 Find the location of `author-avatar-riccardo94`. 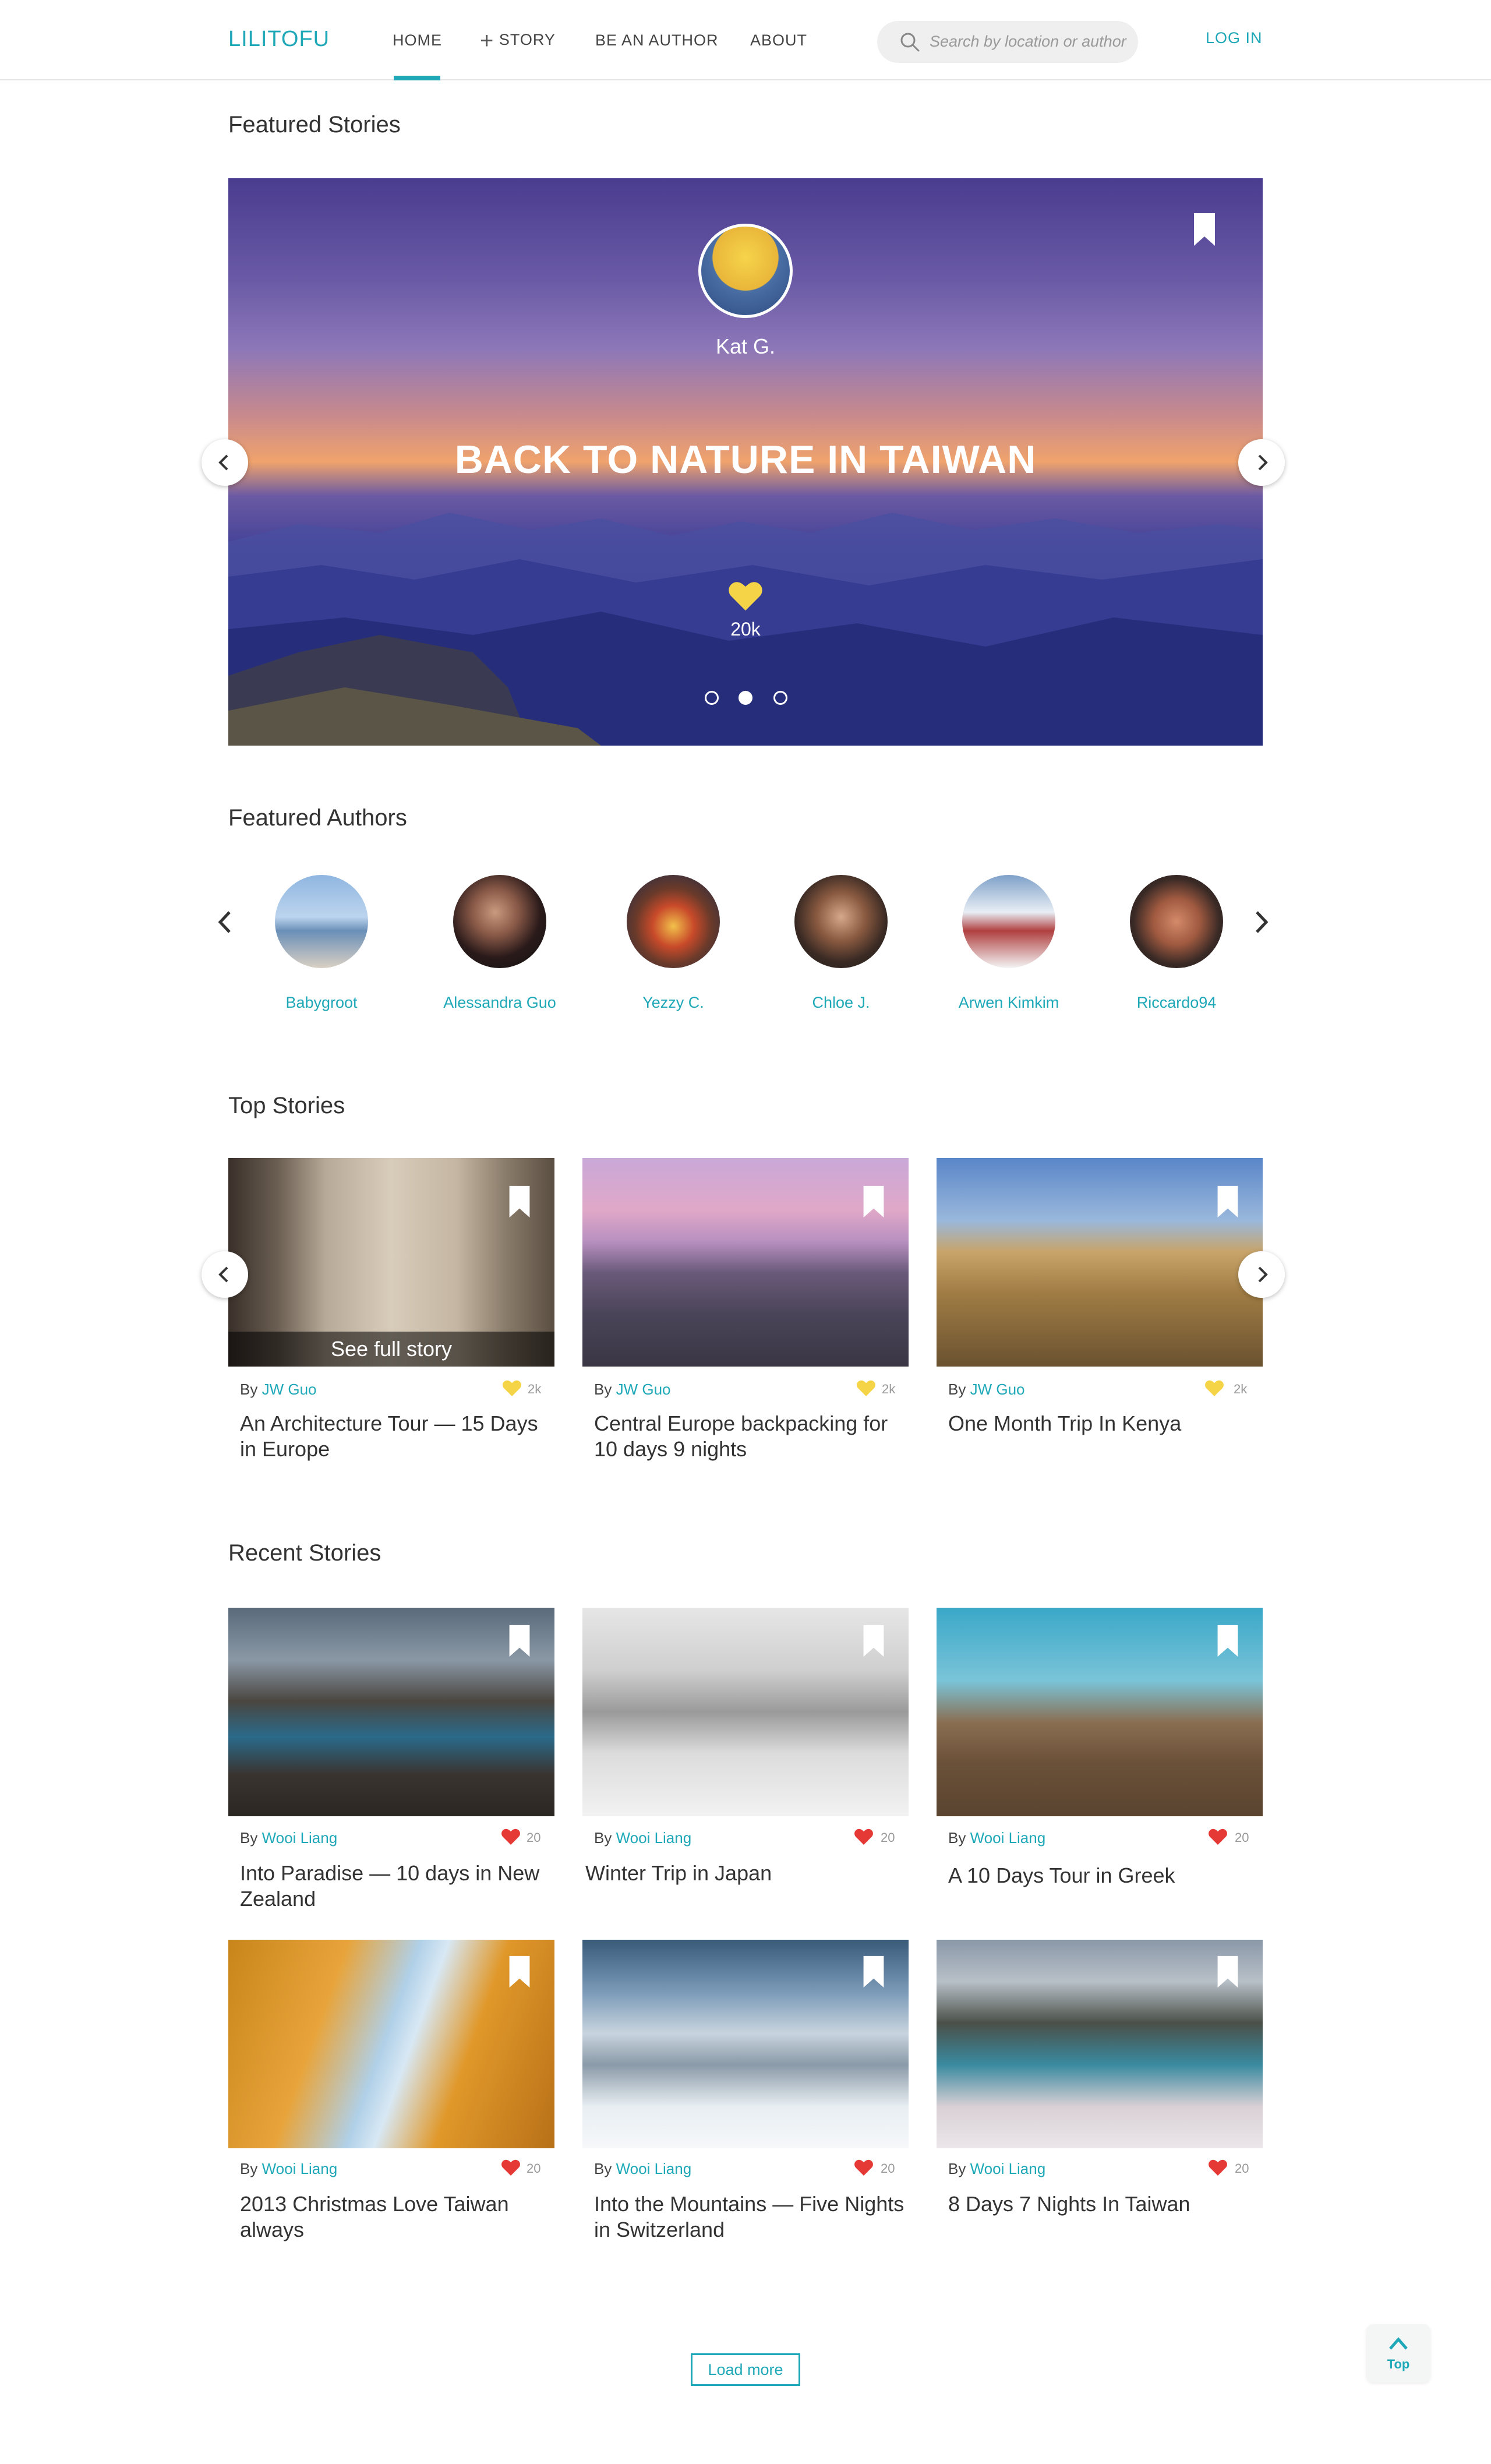

author-avatar-riccardo94 is located at coordinates (1176, 921).